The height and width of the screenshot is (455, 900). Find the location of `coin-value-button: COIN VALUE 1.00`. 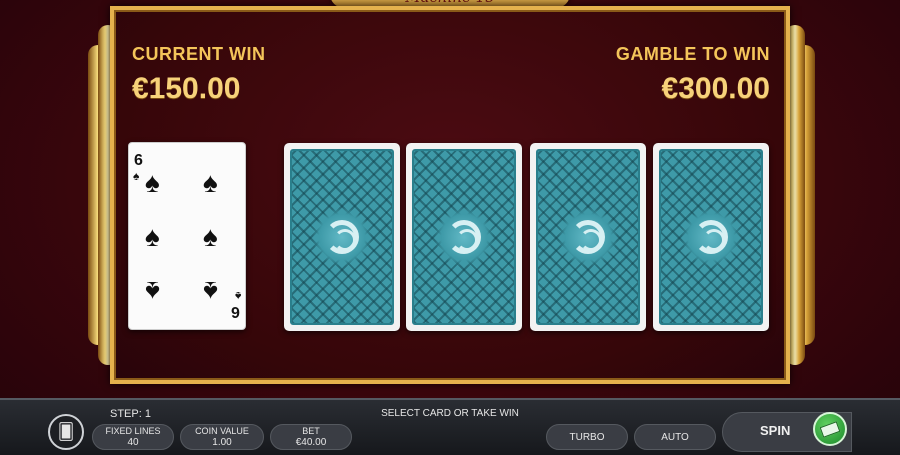

coin-value-button: COIN VALUE 1.00 is located at coordinates (222, 437).